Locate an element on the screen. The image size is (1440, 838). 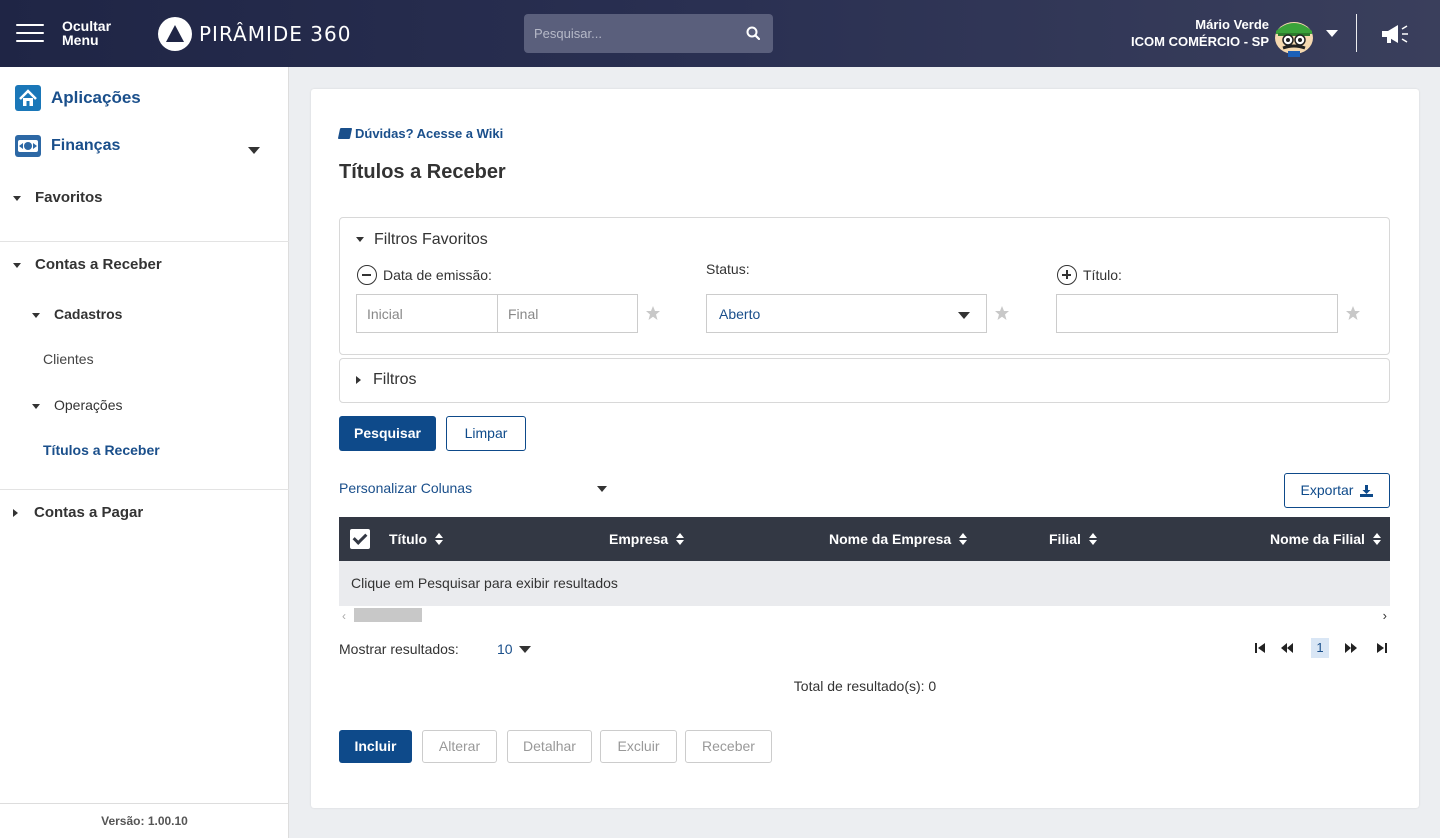
column-label: Nome da Filial is located at coordinates (1317, 539).